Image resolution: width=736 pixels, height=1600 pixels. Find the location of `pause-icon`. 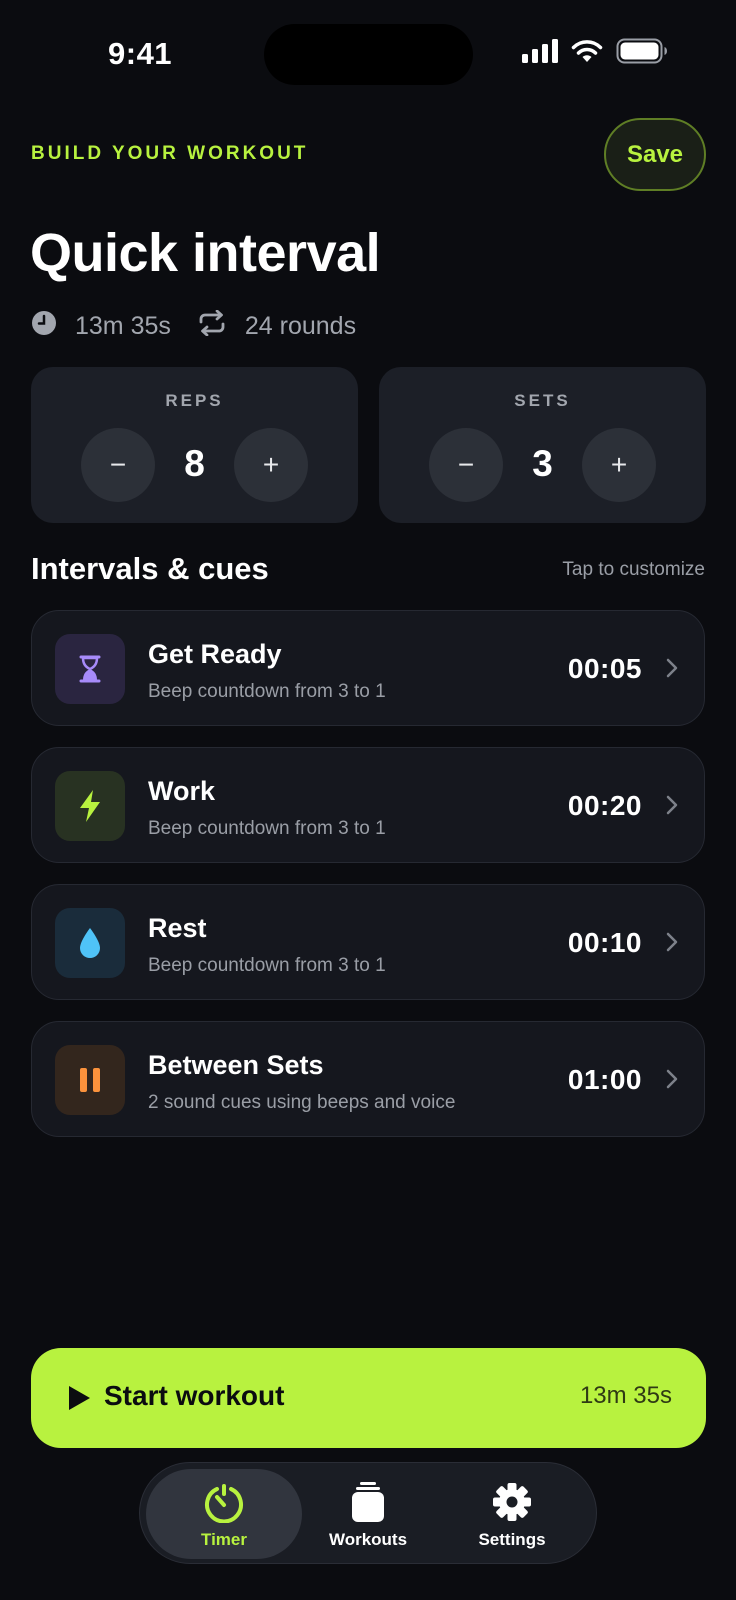

pause-icon is located at coordinates (90, 1080).